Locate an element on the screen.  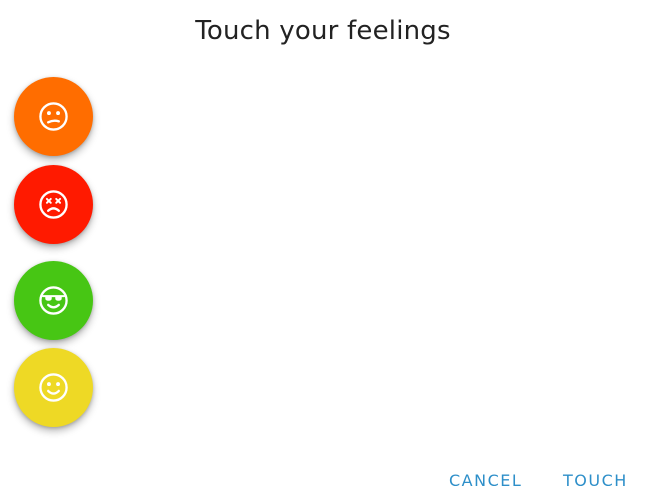
dizzy-face-button is located at coordinates (53, 204).